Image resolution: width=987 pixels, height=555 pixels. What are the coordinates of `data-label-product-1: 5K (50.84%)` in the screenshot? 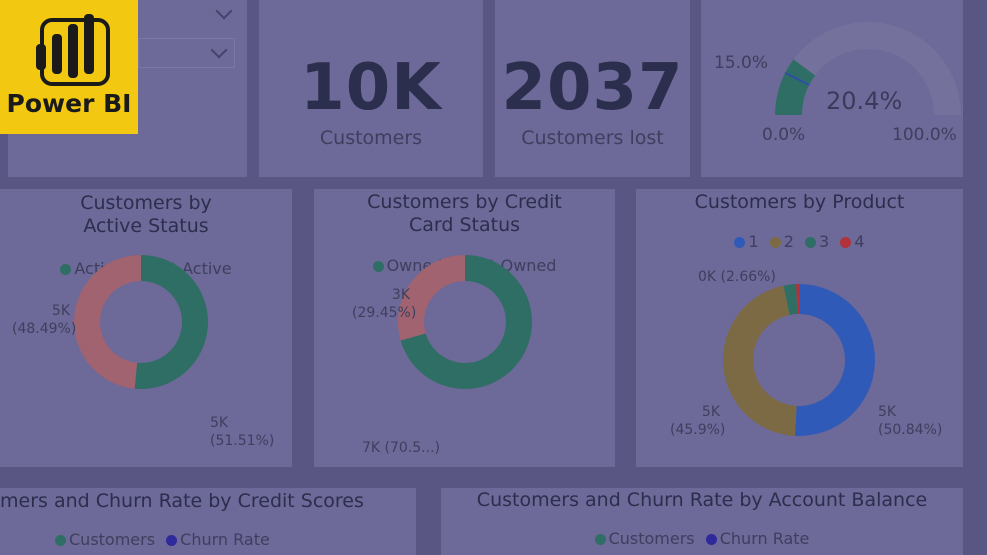 It's located at (910, 421).